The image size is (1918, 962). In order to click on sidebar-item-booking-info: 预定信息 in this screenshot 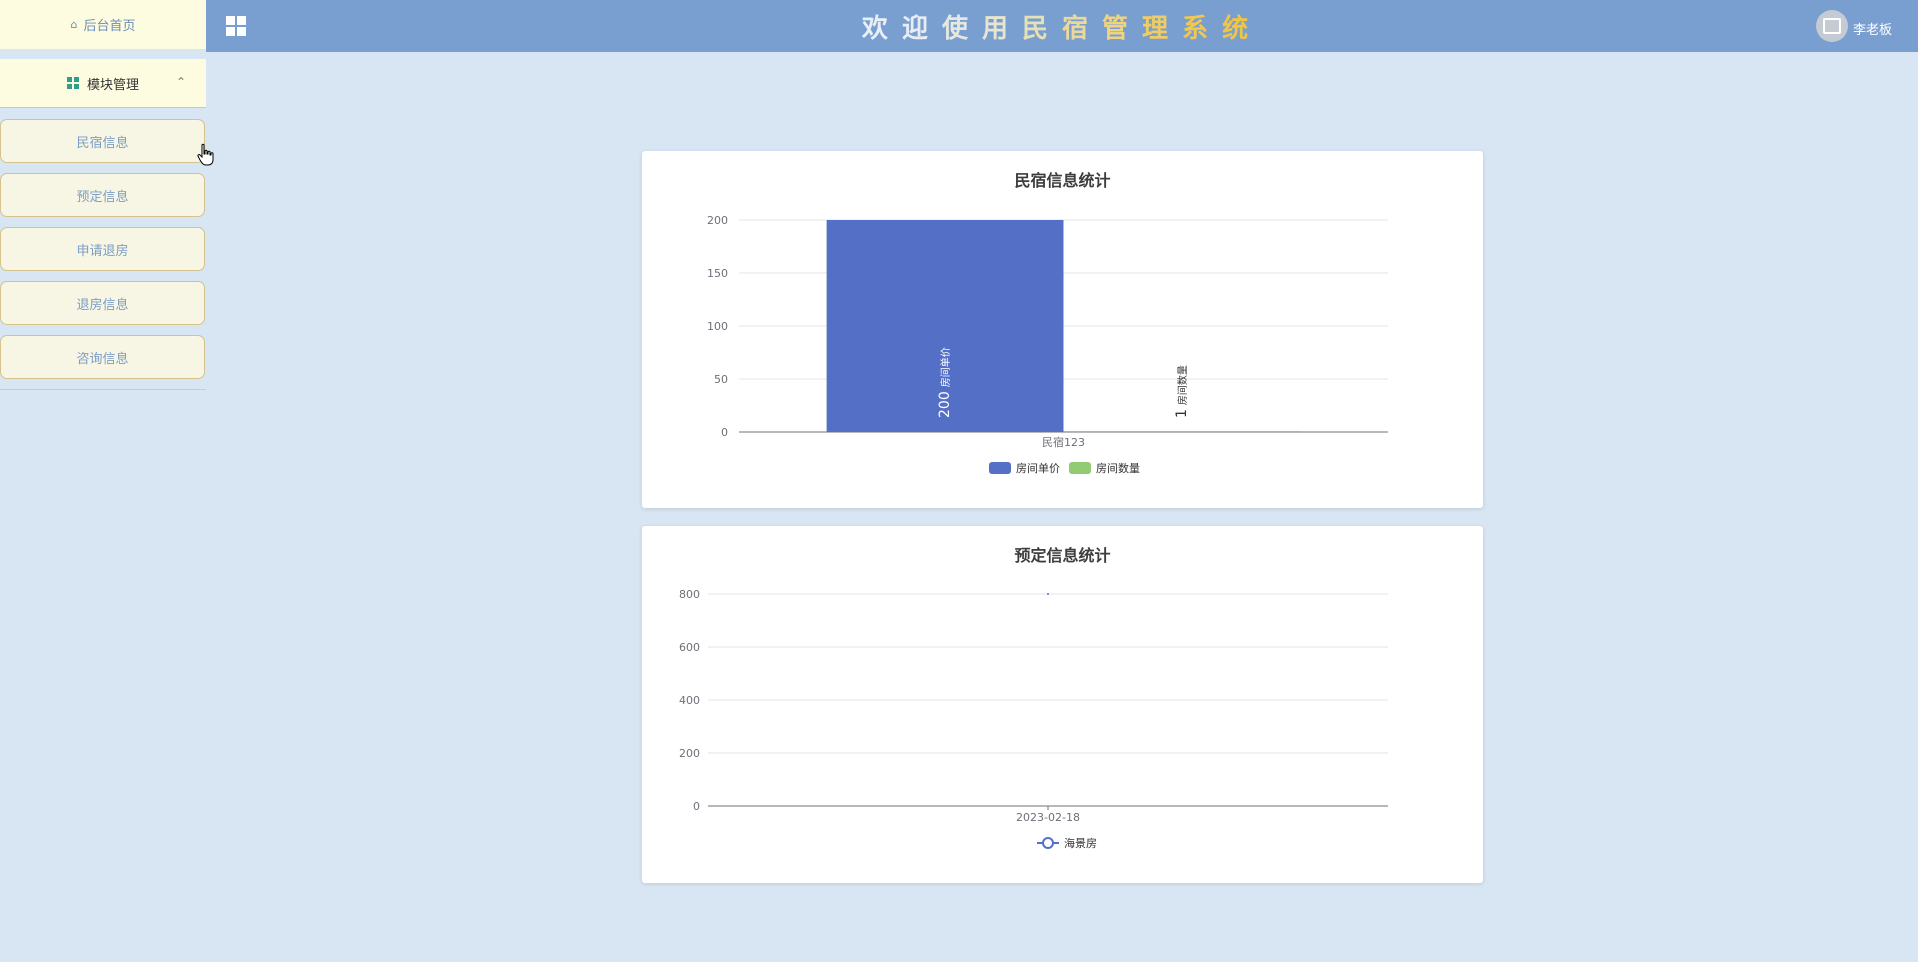, I will do `click(102, 195)`.